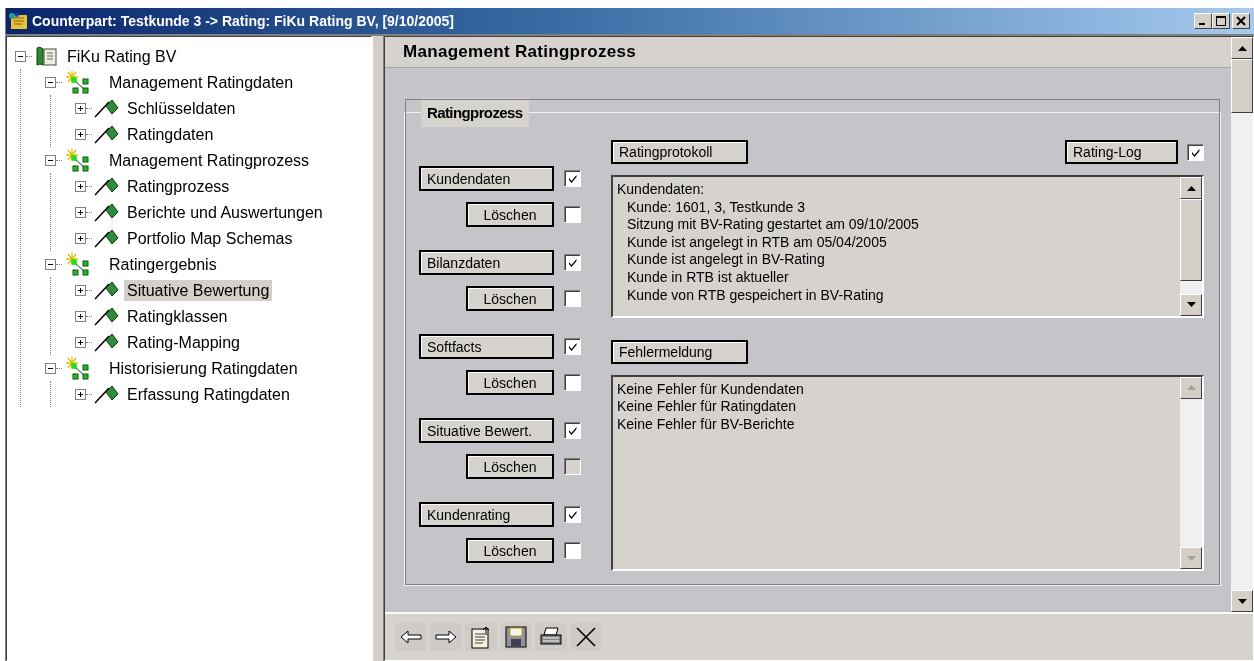 This screenshot has height=661, width=1254. What do you see at coordinates (170, 134) in the screenshot?
I see `tree-item: Ratingdaten` at bounding box center [170, 134].